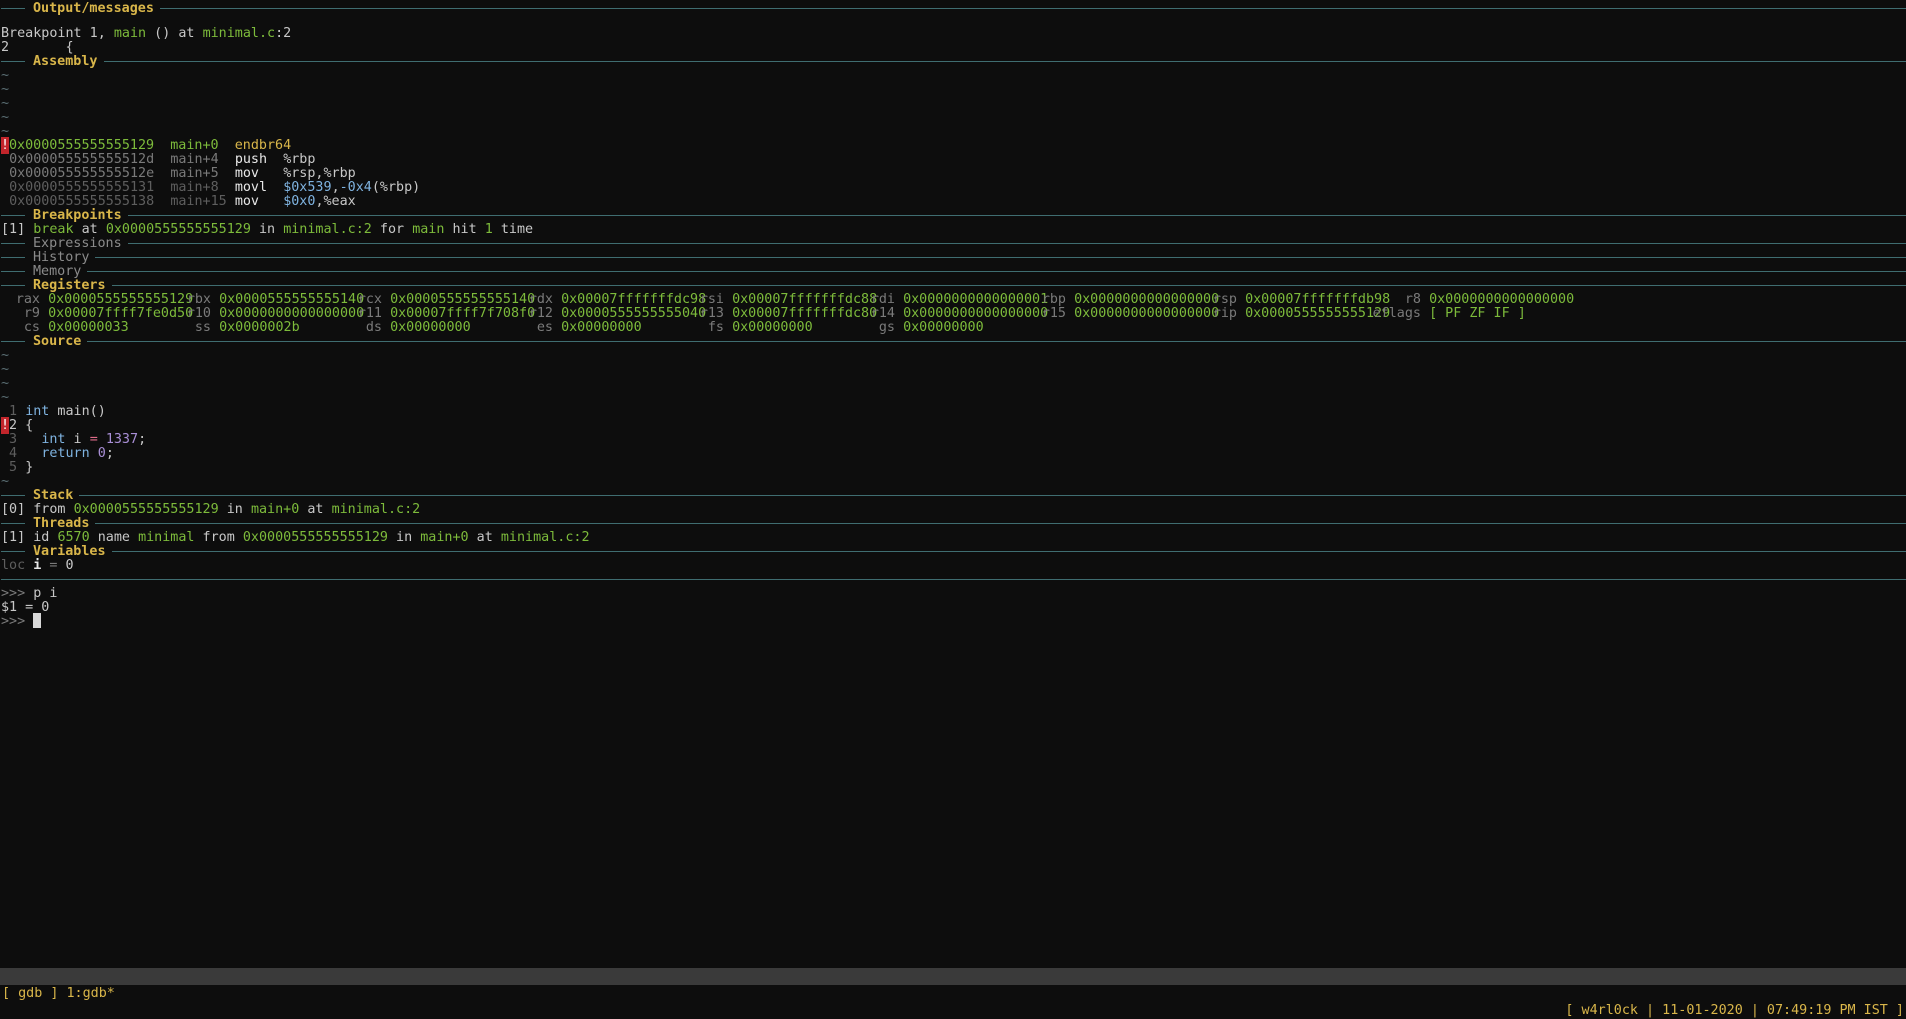 The height and width of the screenshot is (1019, 1906). I want to click on section-variables-header: Variables, so click(953, 551).